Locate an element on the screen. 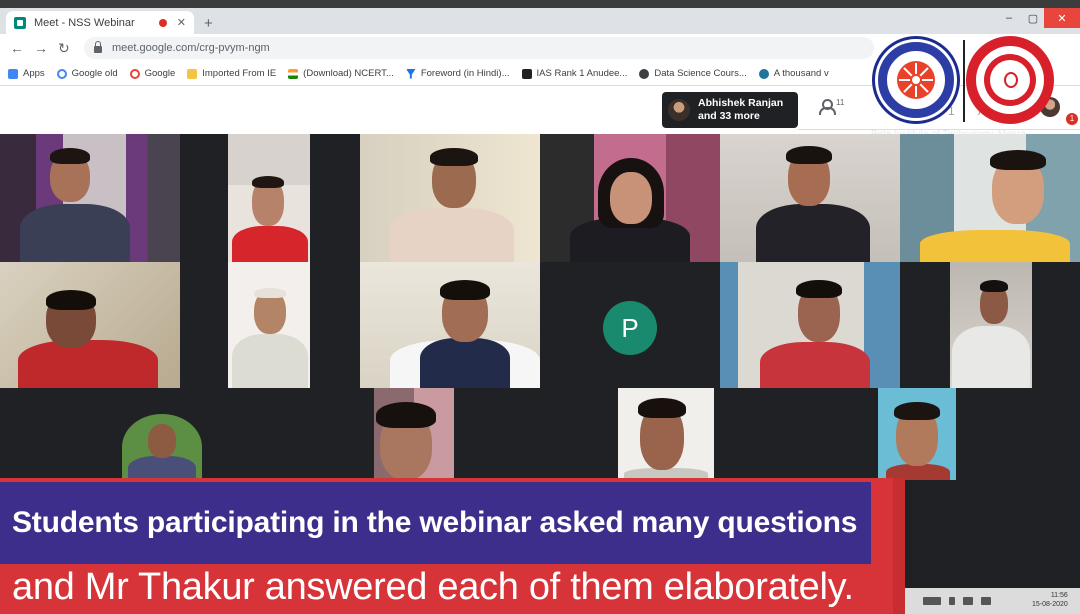 The image size is (1080, 614). taskbar-clock: 11:56 15-08-2020 is located at coordinates (1050, 600).